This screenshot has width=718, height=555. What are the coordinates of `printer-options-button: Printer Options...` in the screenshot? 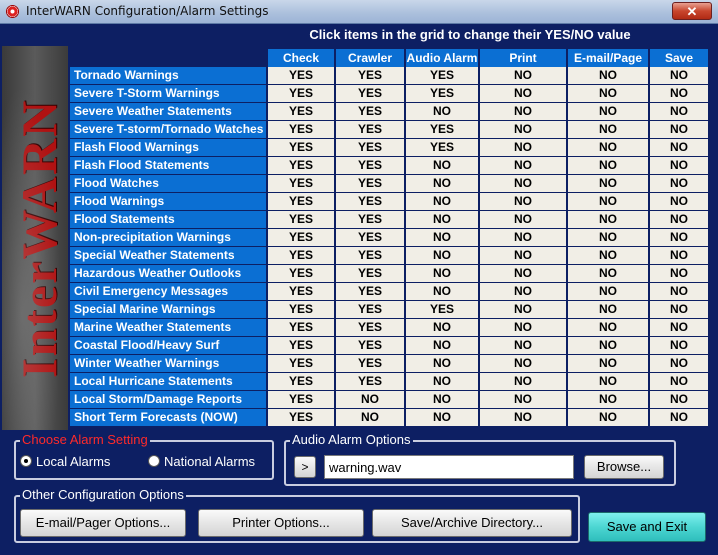 It's located at (281, 523).